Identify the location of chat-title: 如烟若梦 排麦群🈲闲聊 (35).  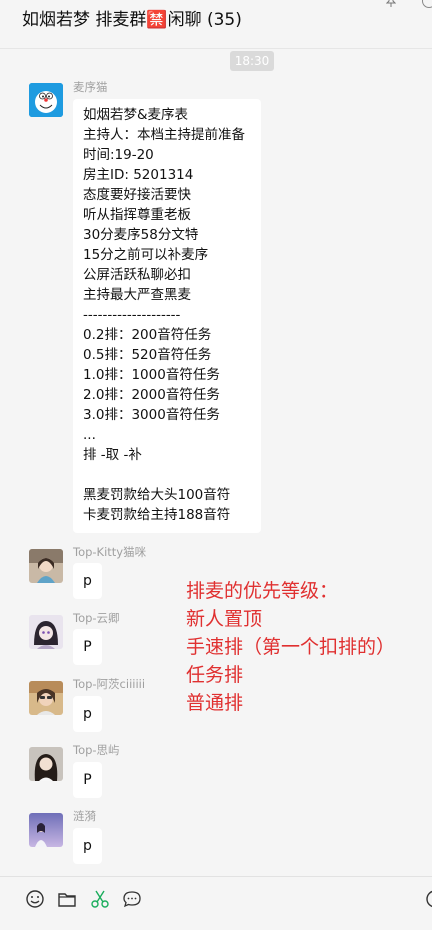
(132, 20).